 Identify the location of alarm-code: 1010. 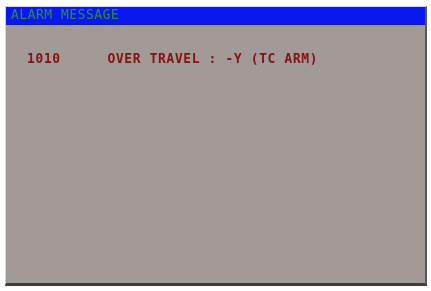
(44, 59).